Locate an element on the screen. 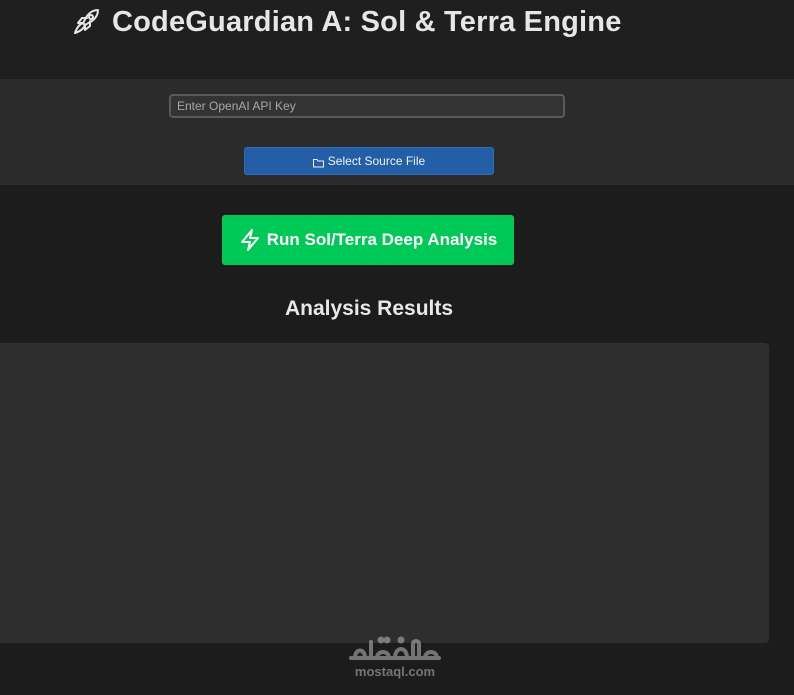 This screenshot has height=695, width=794. rocket-icon is located at coordinates (86, 22).